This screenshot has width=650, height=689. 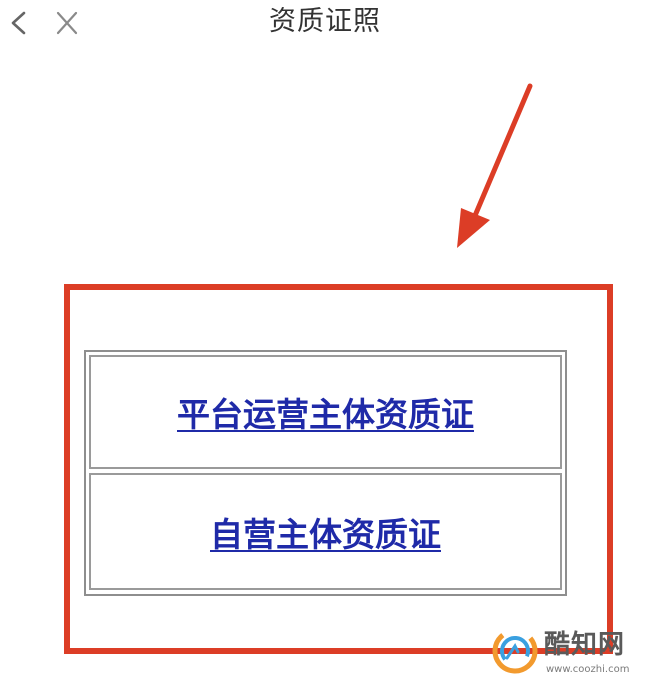 I want to click on page-title: 资质证照, so click(x=325, y=21).